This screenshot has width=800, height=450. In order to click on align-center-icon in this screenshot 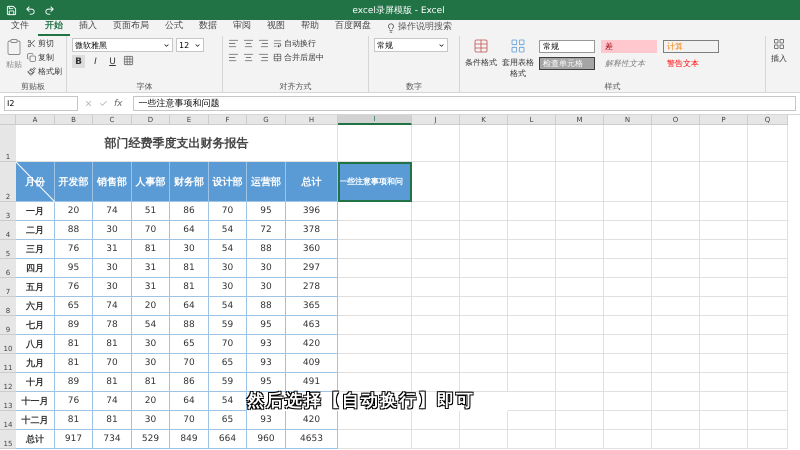, I will do `click(248, 57)`.